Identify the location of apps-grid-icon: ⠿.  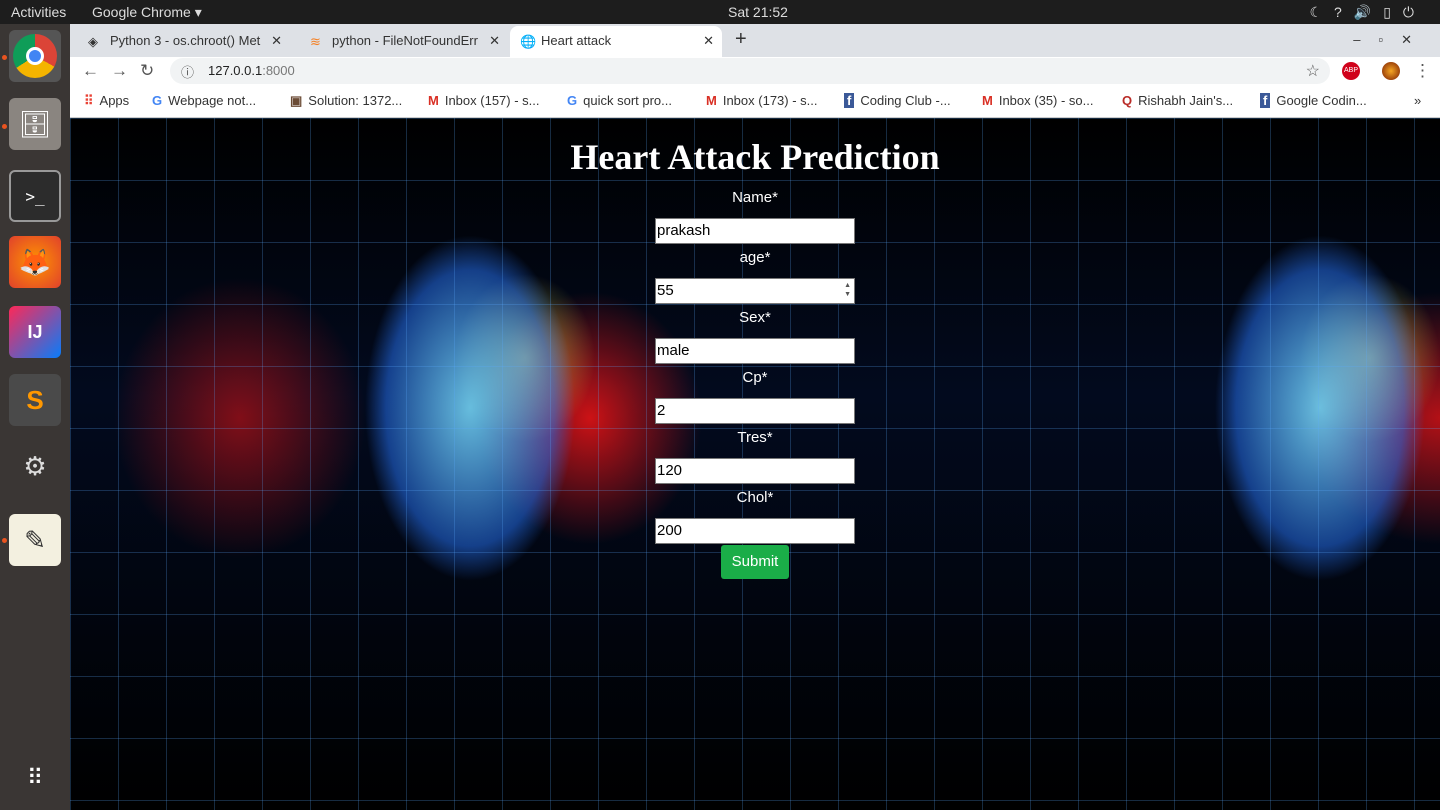
(89, 100).